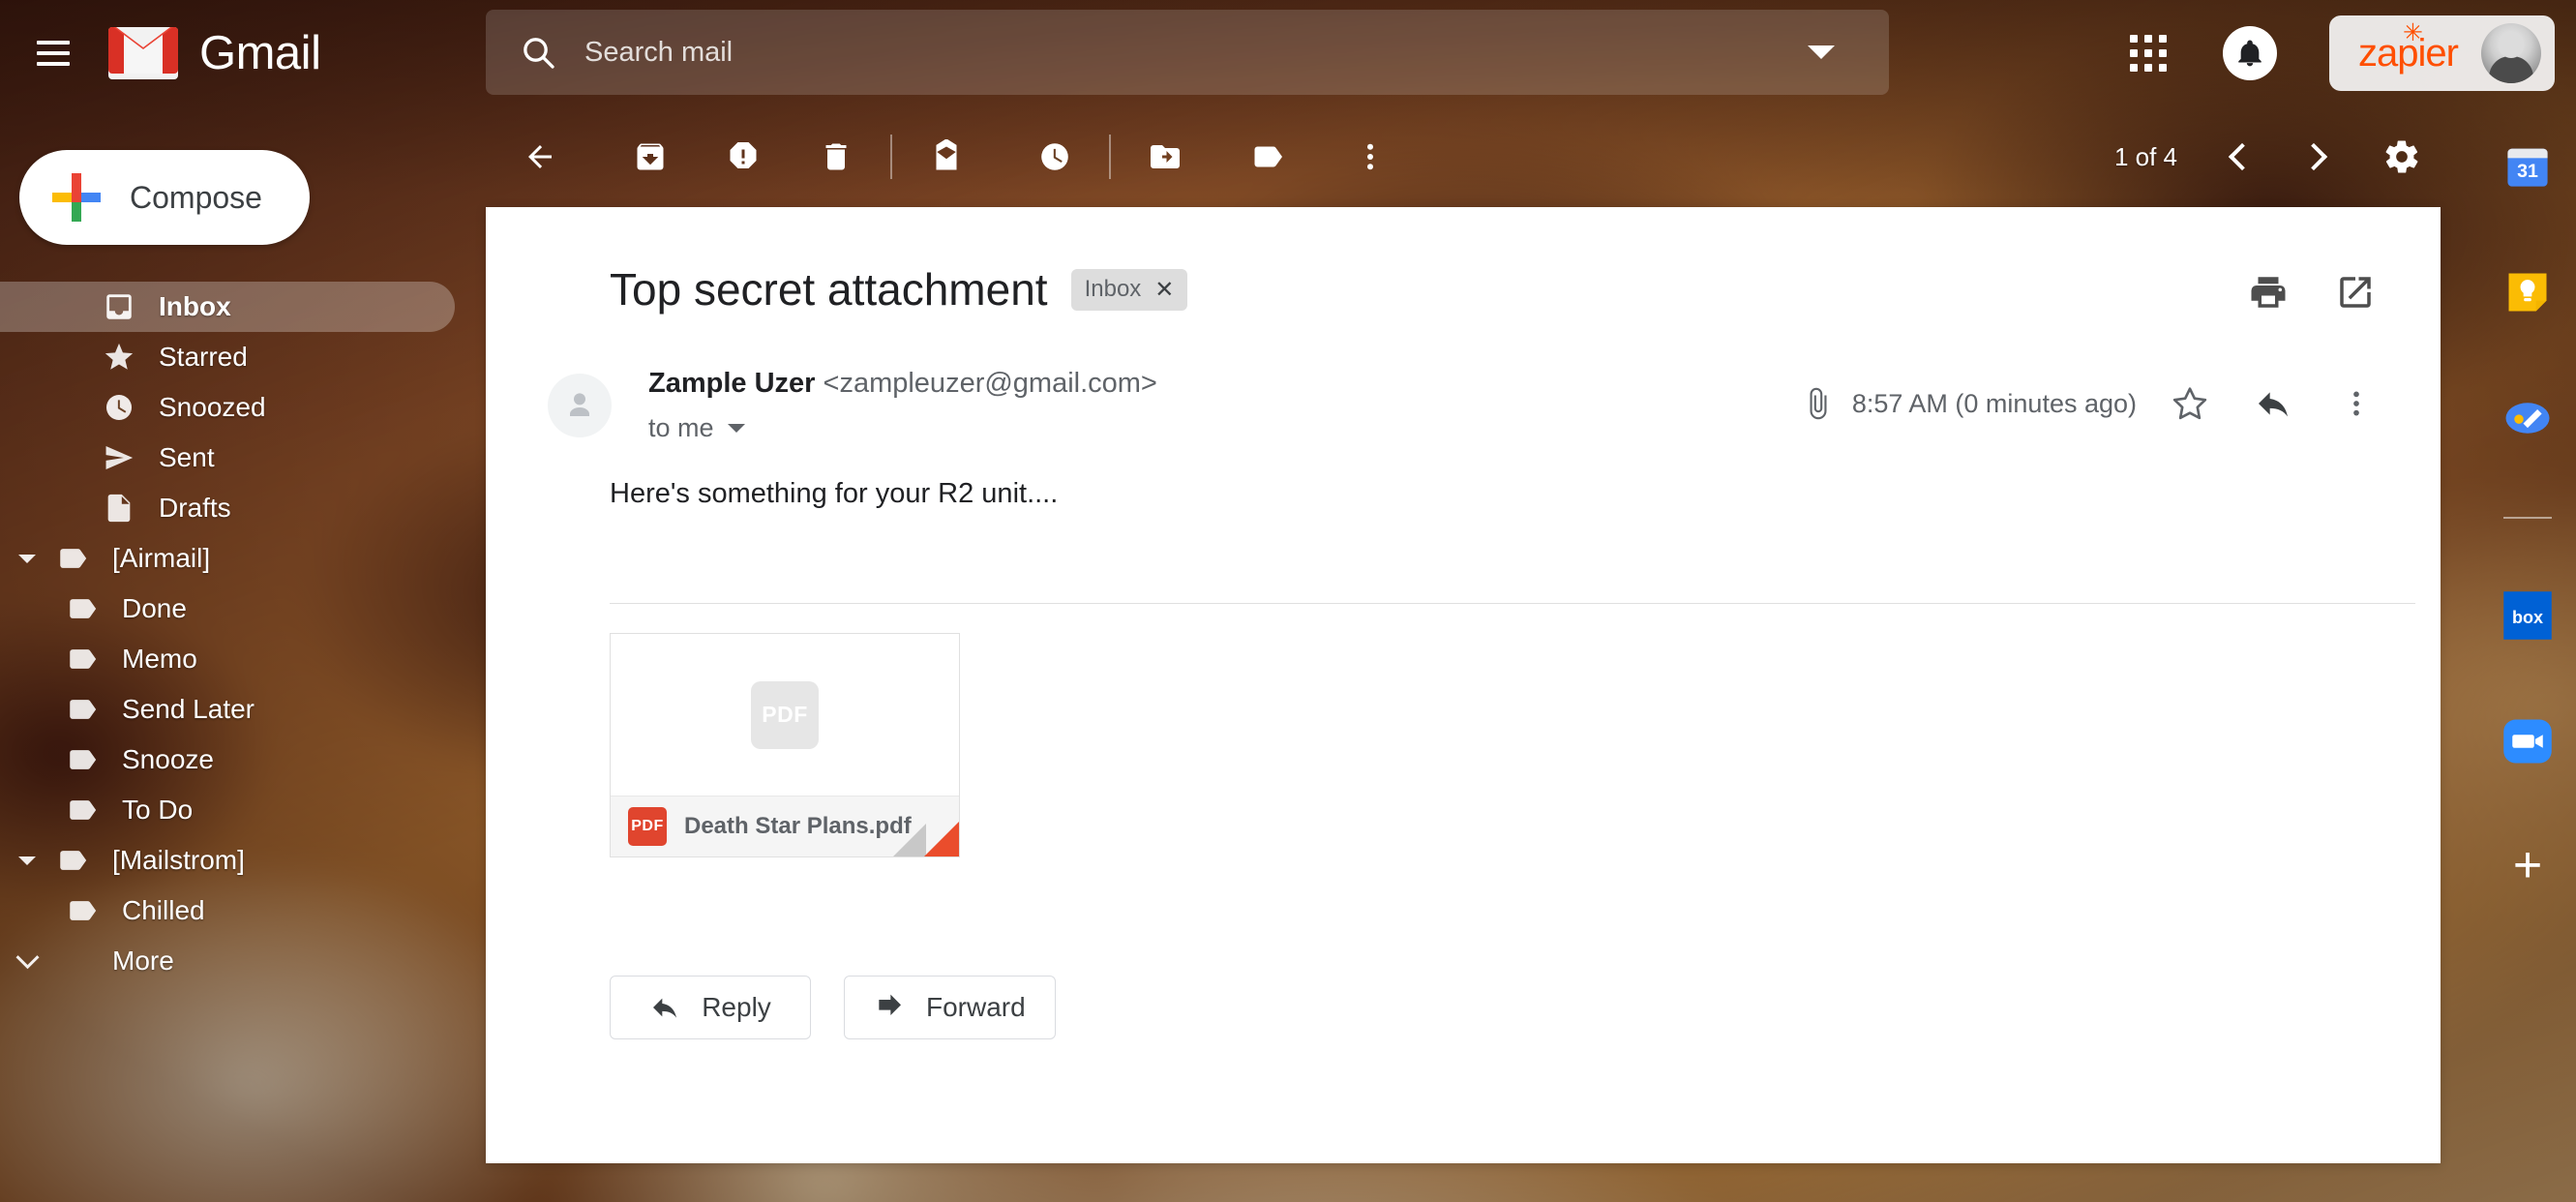 This screenshot has height=1202, width=2576. I want to click on sidebar-item-send-later: Send Later, so click(242, 709).